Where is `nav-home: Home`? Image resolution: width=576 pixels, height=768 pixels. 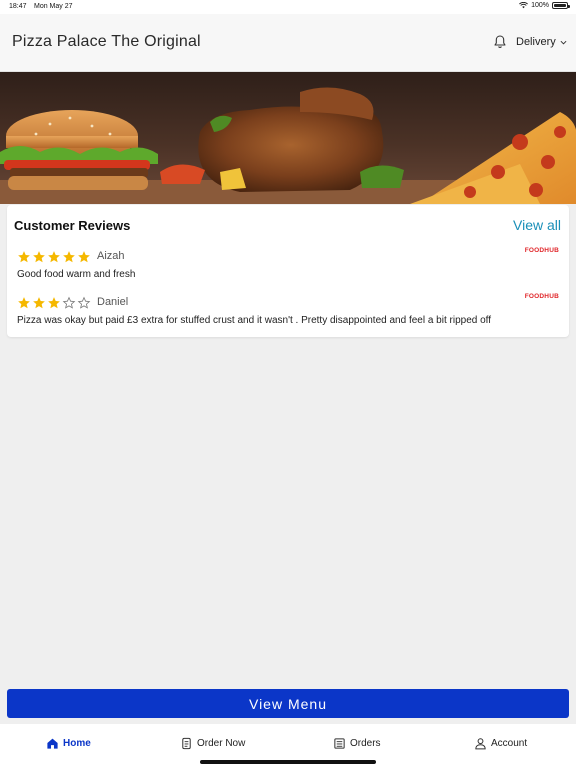
nav-home: Home is located at coordinates (68, 743).